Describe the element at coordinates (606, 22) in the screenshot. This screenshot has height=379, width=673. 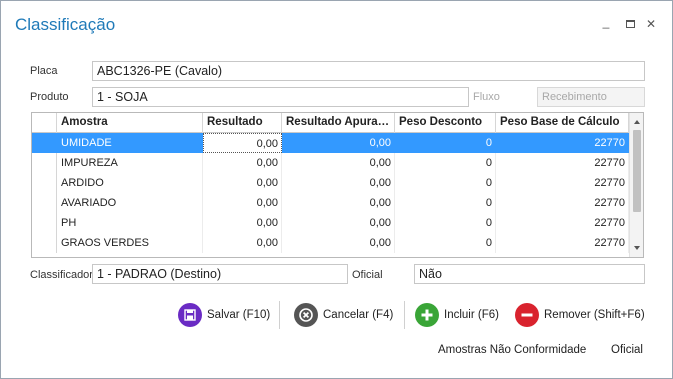
I see `minimize-button: _` at that location.